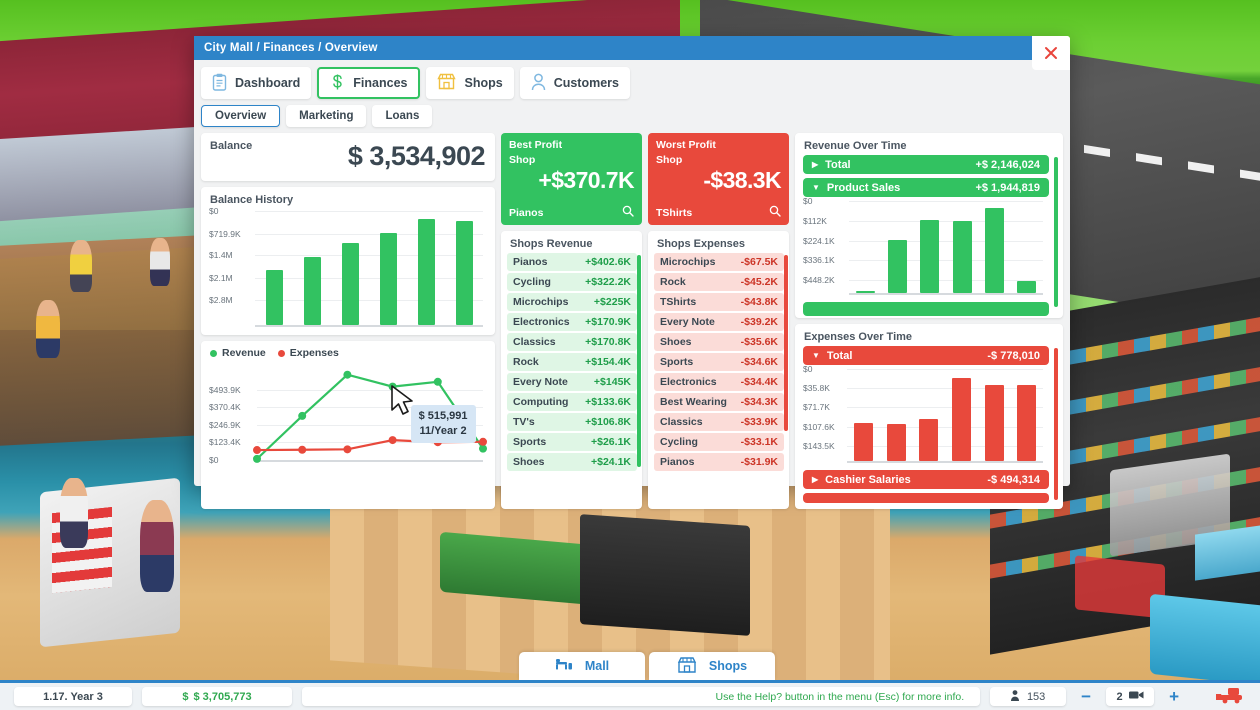  I want to click on list-item: Shoes -$35.6K, so click(719, 342).